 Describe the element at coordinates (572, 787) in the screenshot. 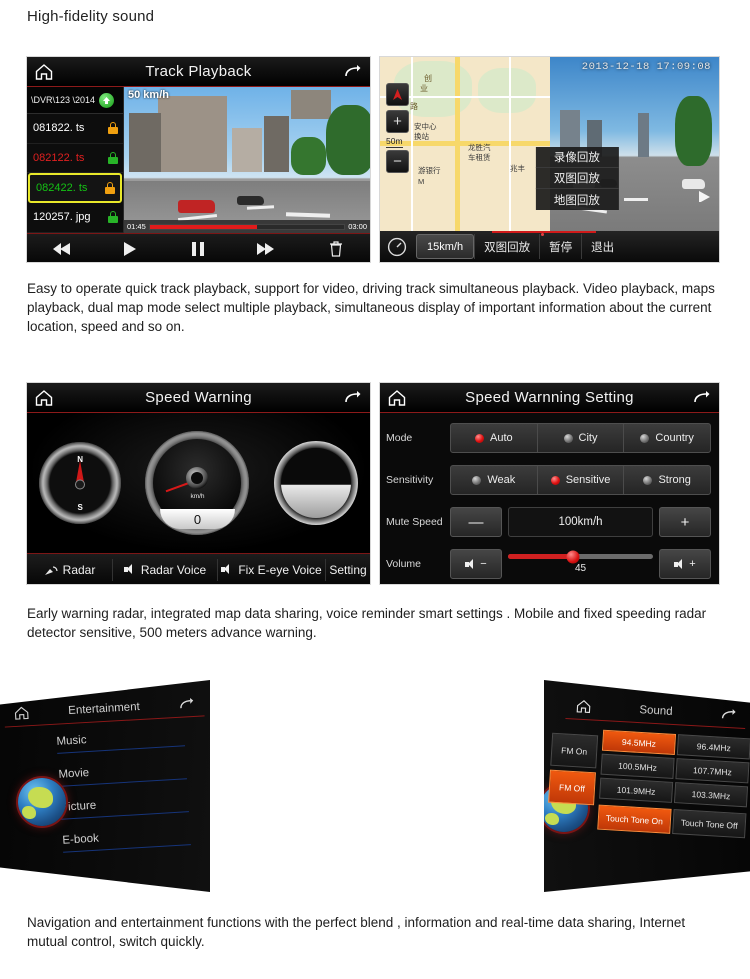

I see `fm-off-button: FM Off` at that location.